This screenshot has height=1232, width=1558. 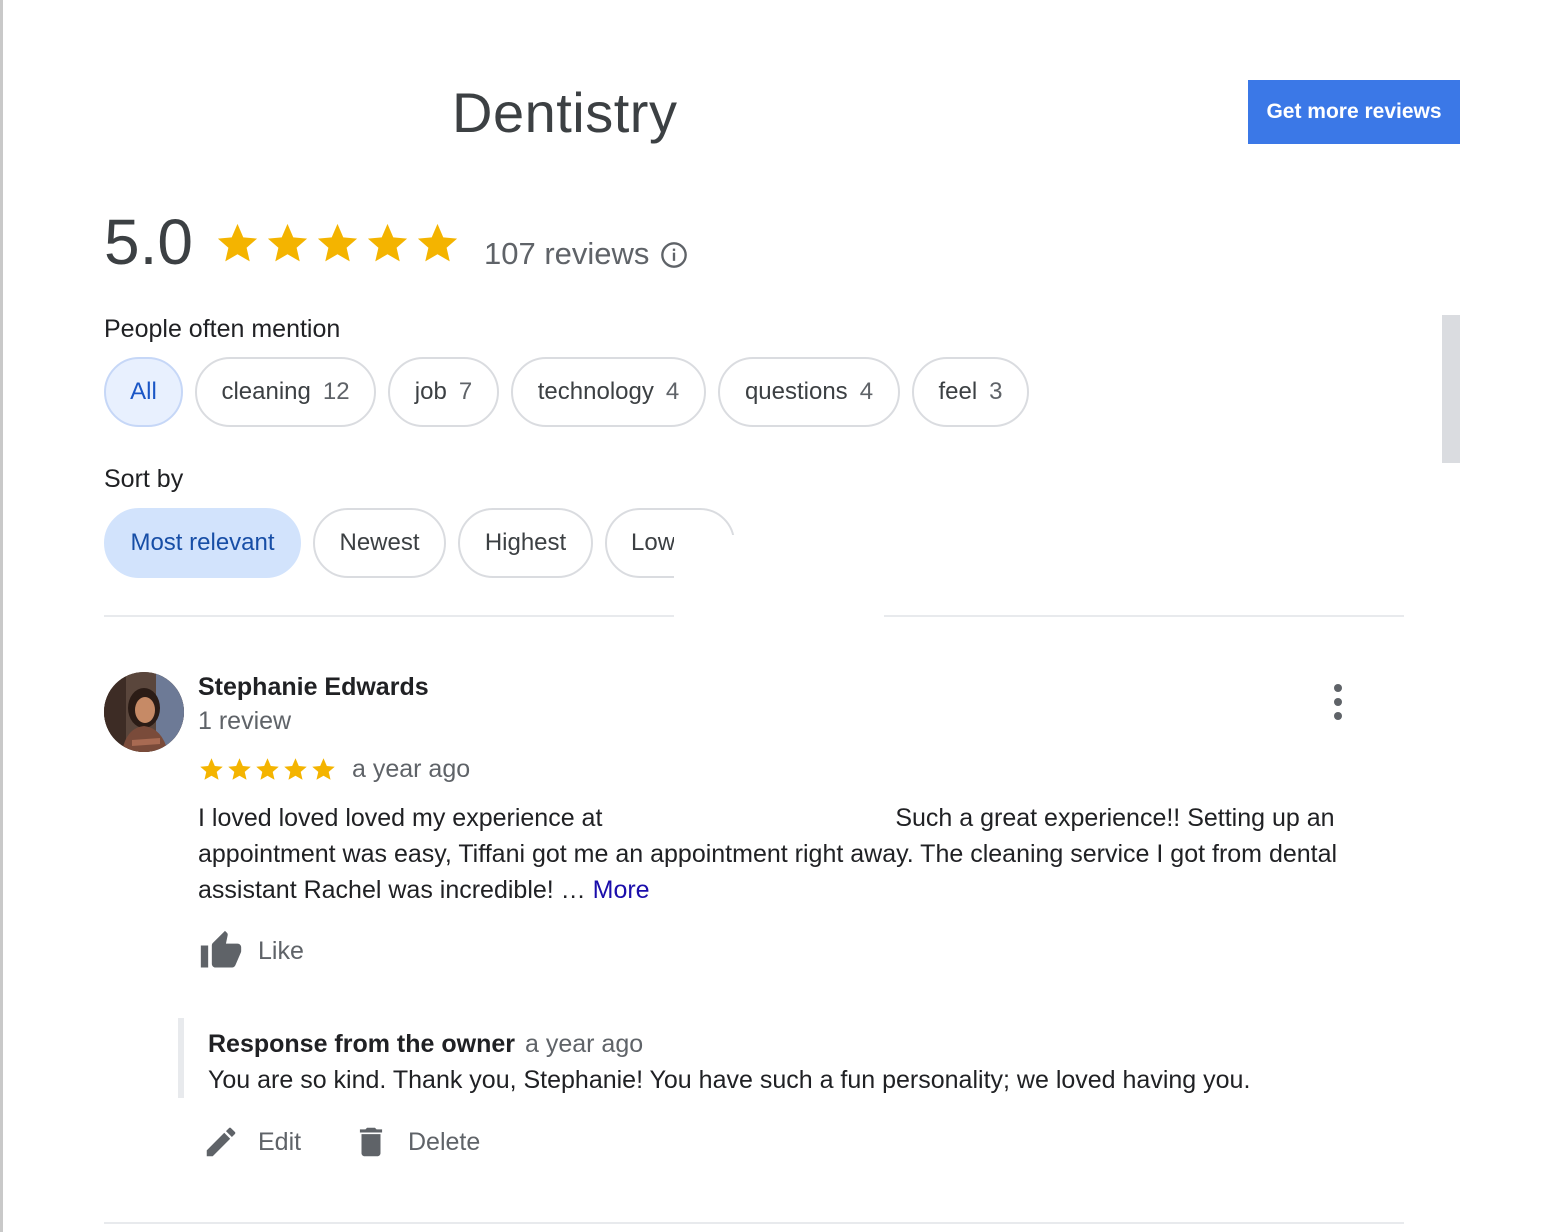 What do you see at coordinates (584, 1044) in the screenshot?
I see `response-date: a year ago` at bounding box center [584, 1044].